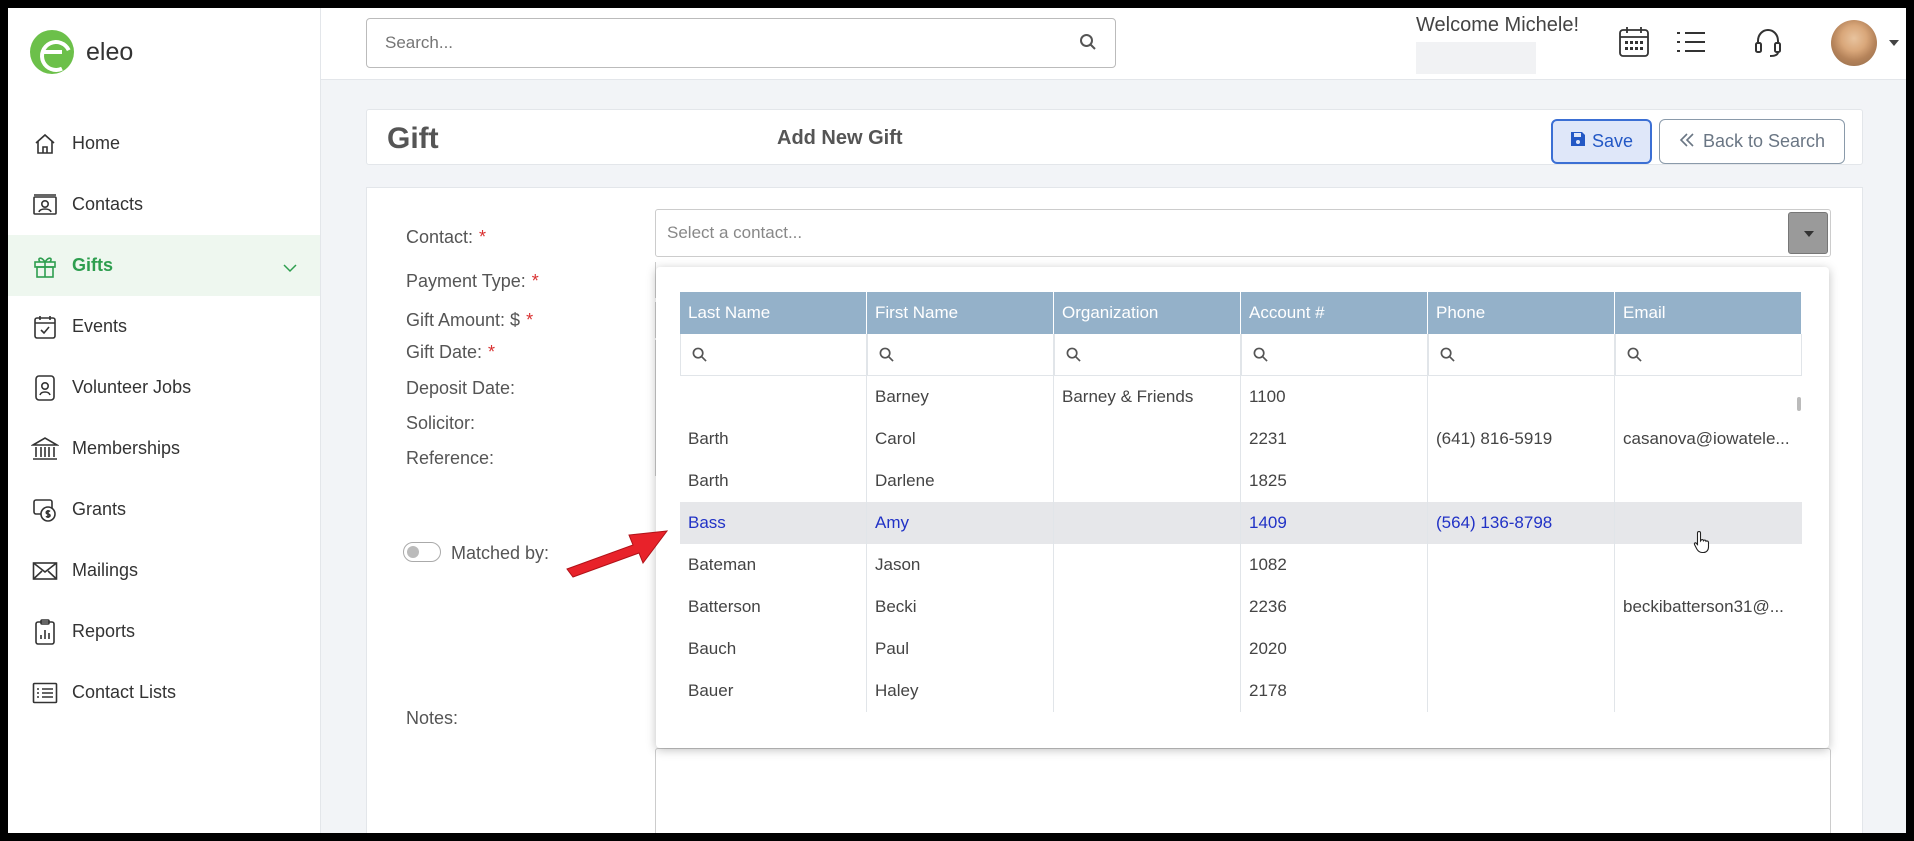  I want to click on top-bar: Welcome Michele!, so click(1113, 44).